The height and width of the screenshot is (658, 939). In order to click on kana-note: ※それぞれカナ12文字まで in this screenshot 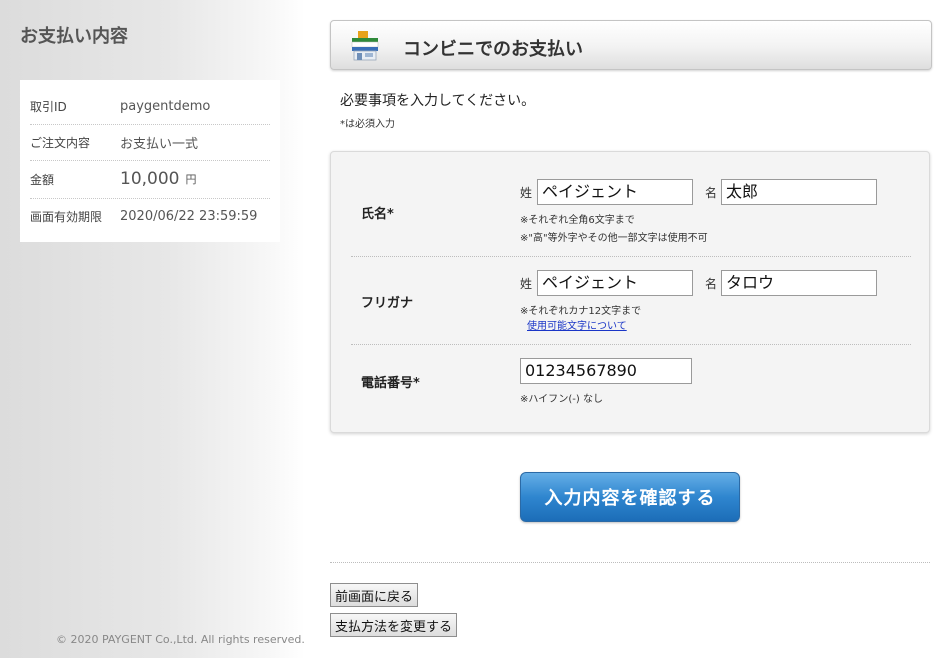, I will do `click(581, 311)`.